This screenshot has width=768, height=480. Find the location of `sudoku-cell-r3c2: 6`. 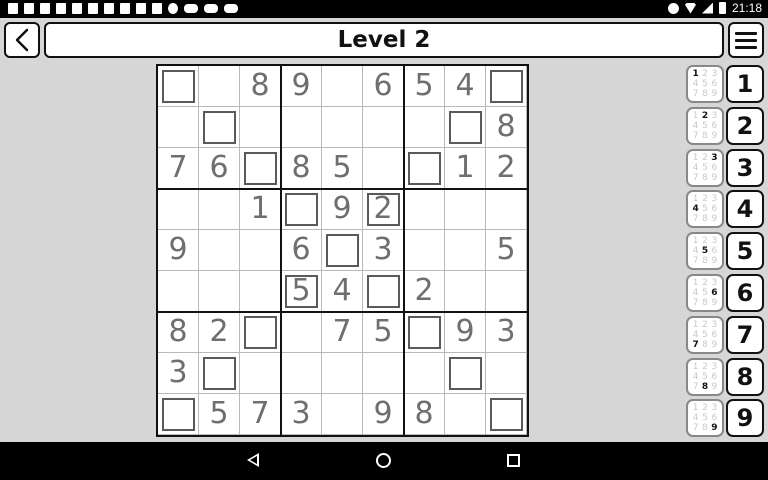

sudoku-cell-r3c2: 6 is located at coordinates (219, 168).